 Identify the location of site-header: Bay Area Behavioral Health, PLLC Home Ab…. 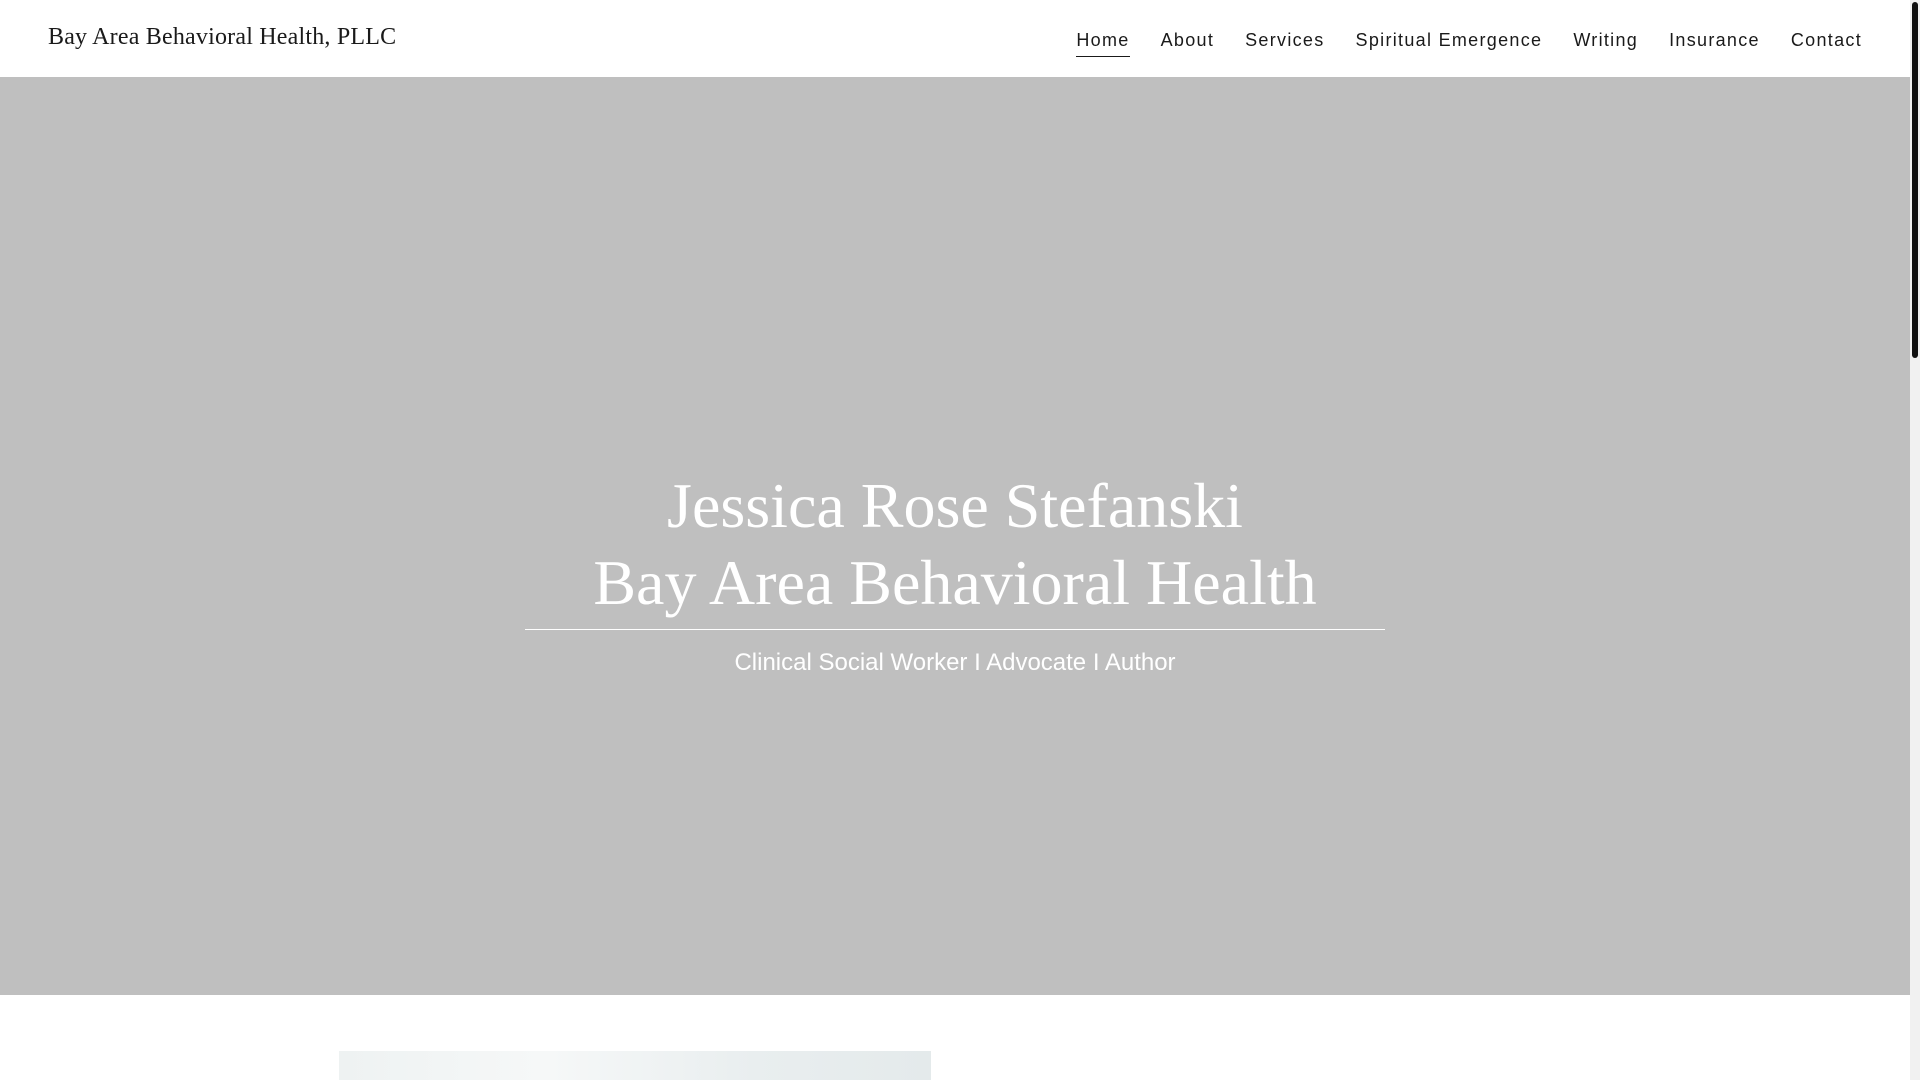
(955, 38).